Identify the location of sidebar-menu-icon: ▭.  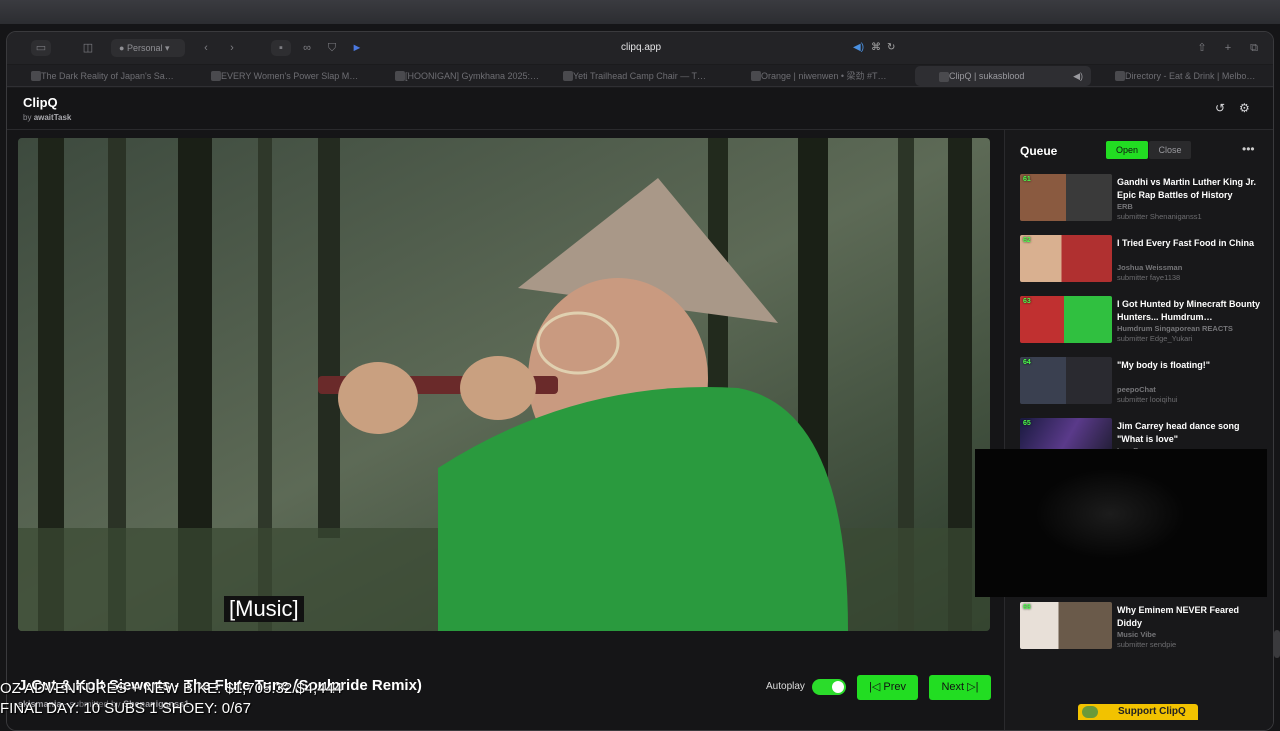
(41, 48).